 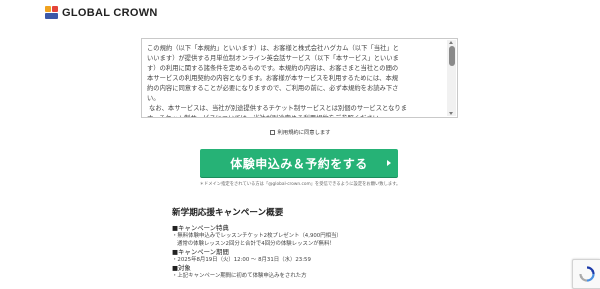 What do you see at coordinates (389, 163) in the screenshot?
I see `arrow-right-icon` at bounding box center [389, 163].